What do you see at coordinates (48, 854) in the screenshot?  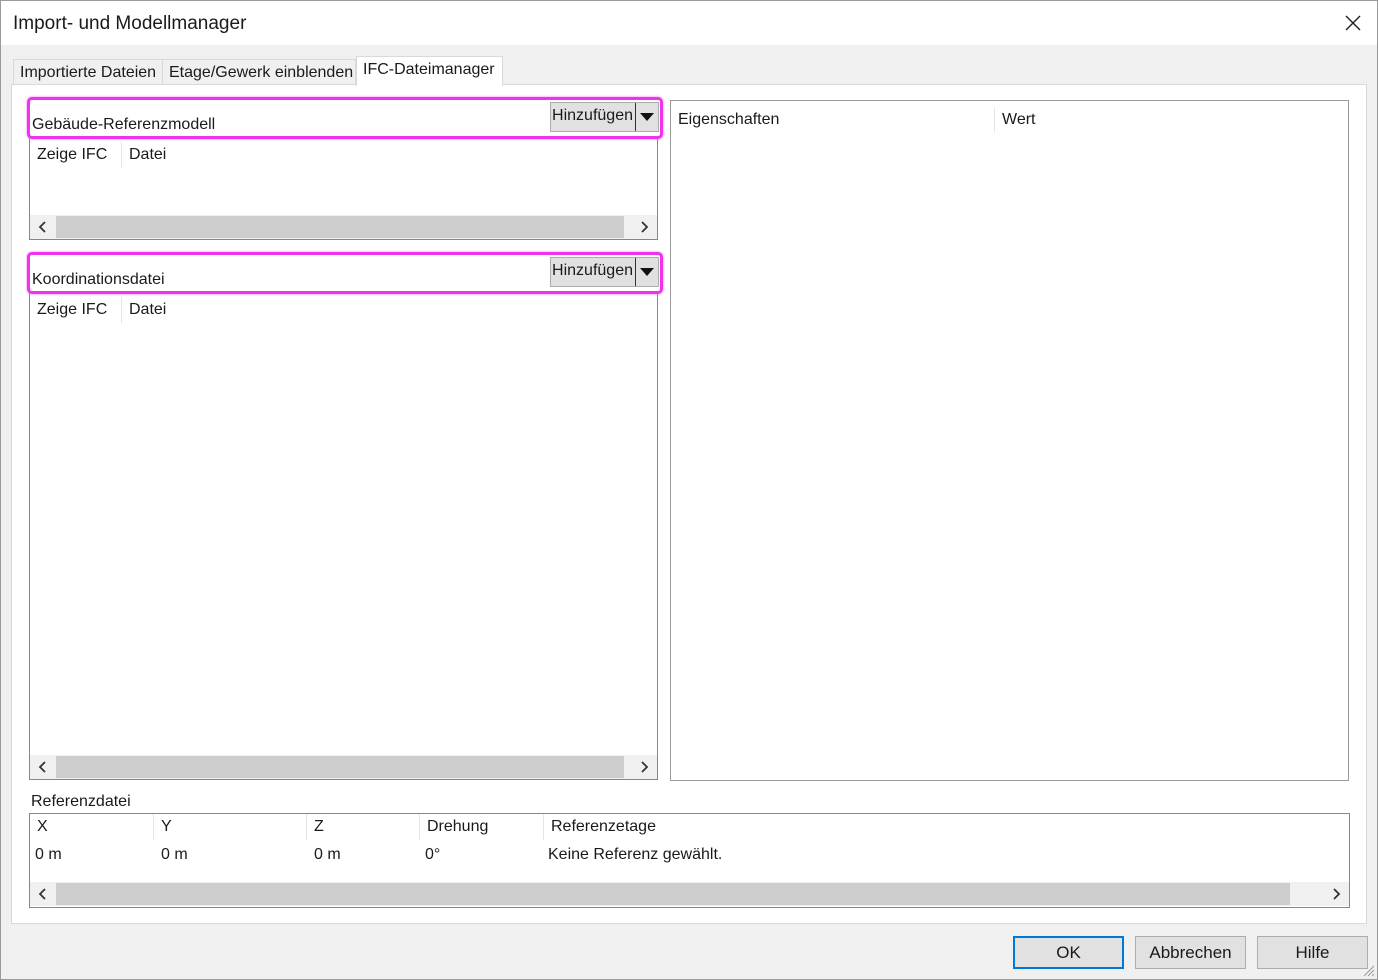 I see `cell-x: 0 m` at bounding box center [48, 854].